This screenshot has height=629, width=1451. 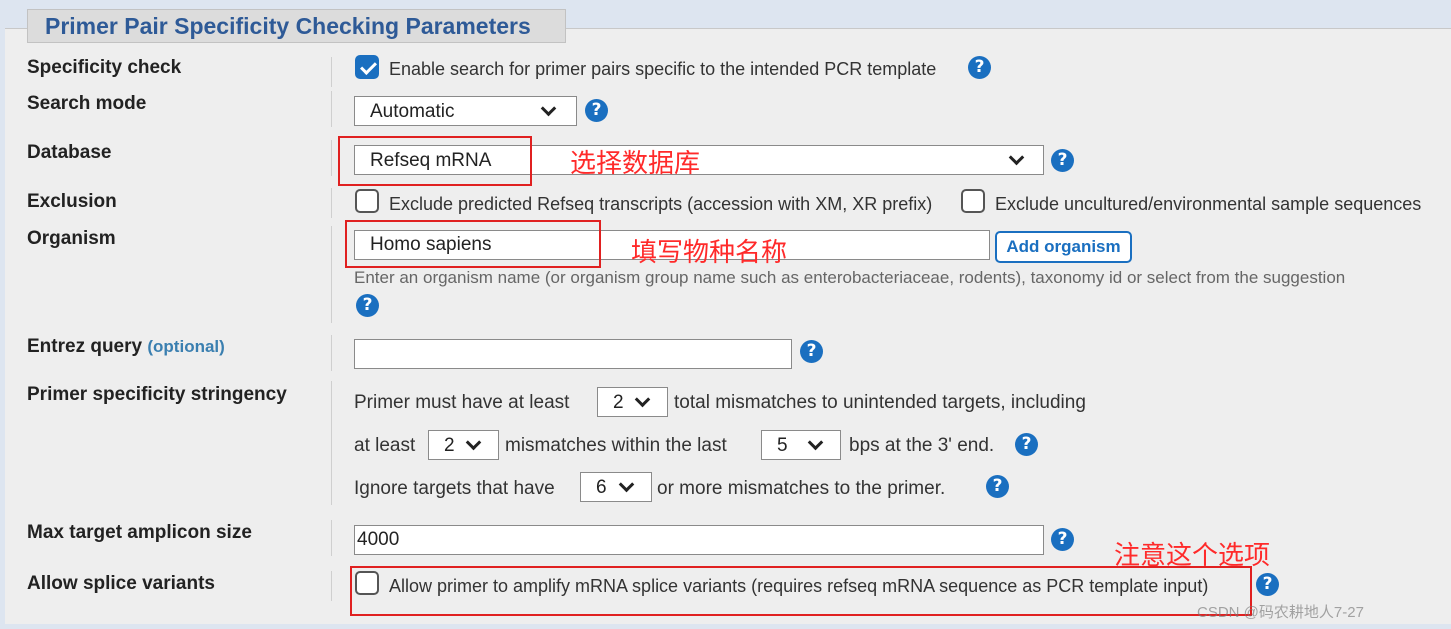 I want to click on mismatches-select: 2, so click(x=463, y=445).